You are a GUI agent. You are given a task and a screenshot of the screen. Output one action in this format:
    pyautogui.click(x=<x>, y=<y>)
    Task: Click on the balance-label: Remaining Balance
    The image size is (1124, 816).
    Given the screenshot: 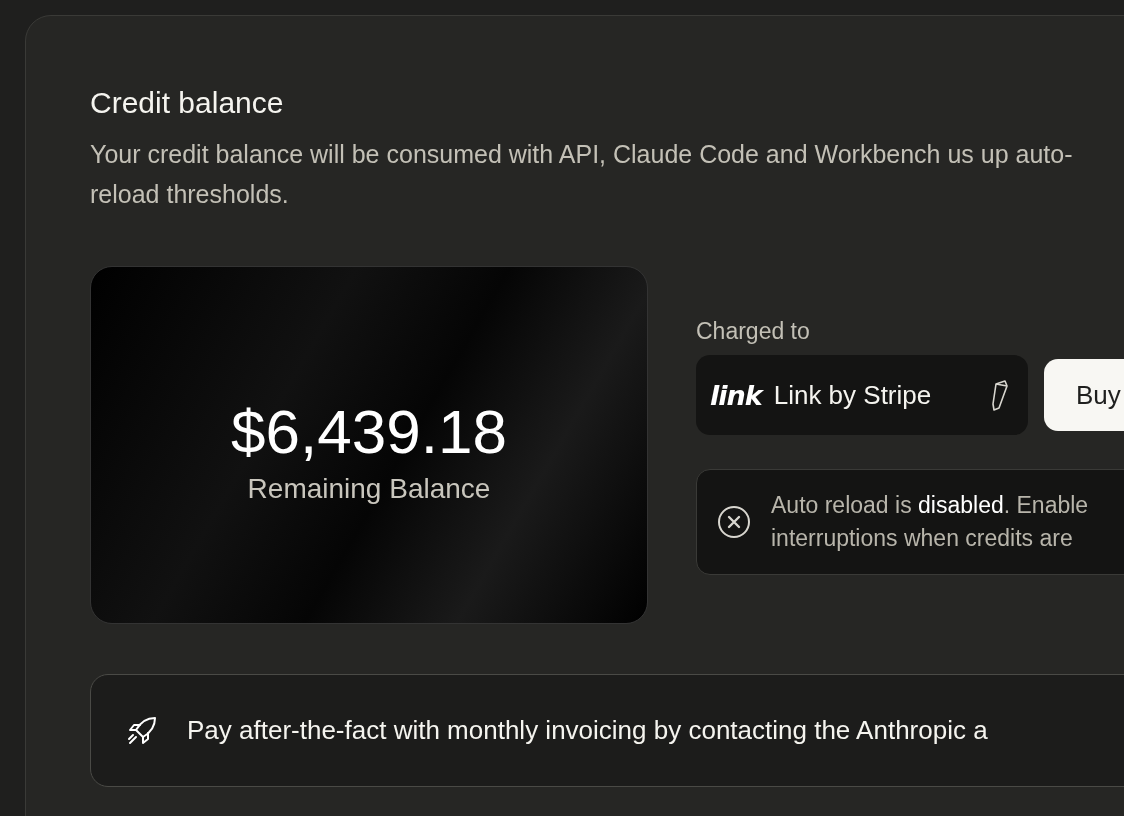 What is the action you would take?
    pyautogui.click(x=369, y=488)
    